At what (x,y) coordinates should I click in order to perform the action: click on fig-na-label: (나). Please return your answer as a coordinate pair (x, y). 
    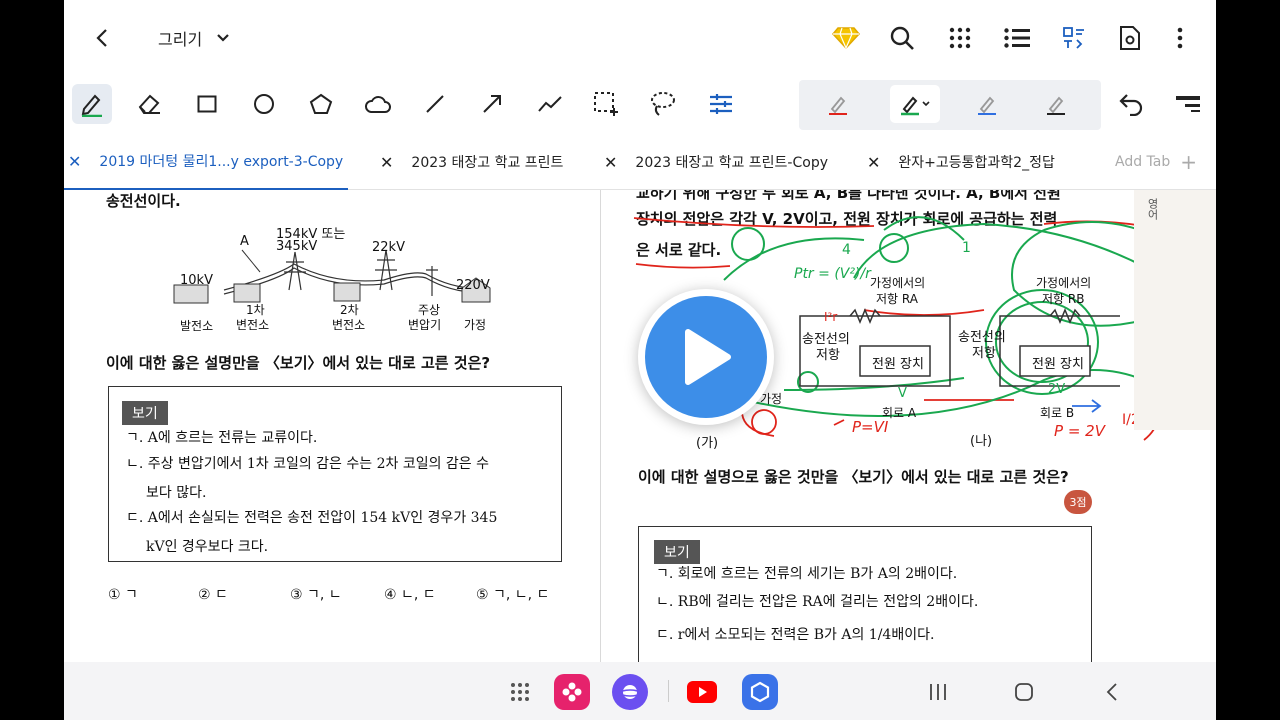
    Looking at the image, I should click on (981, 441).